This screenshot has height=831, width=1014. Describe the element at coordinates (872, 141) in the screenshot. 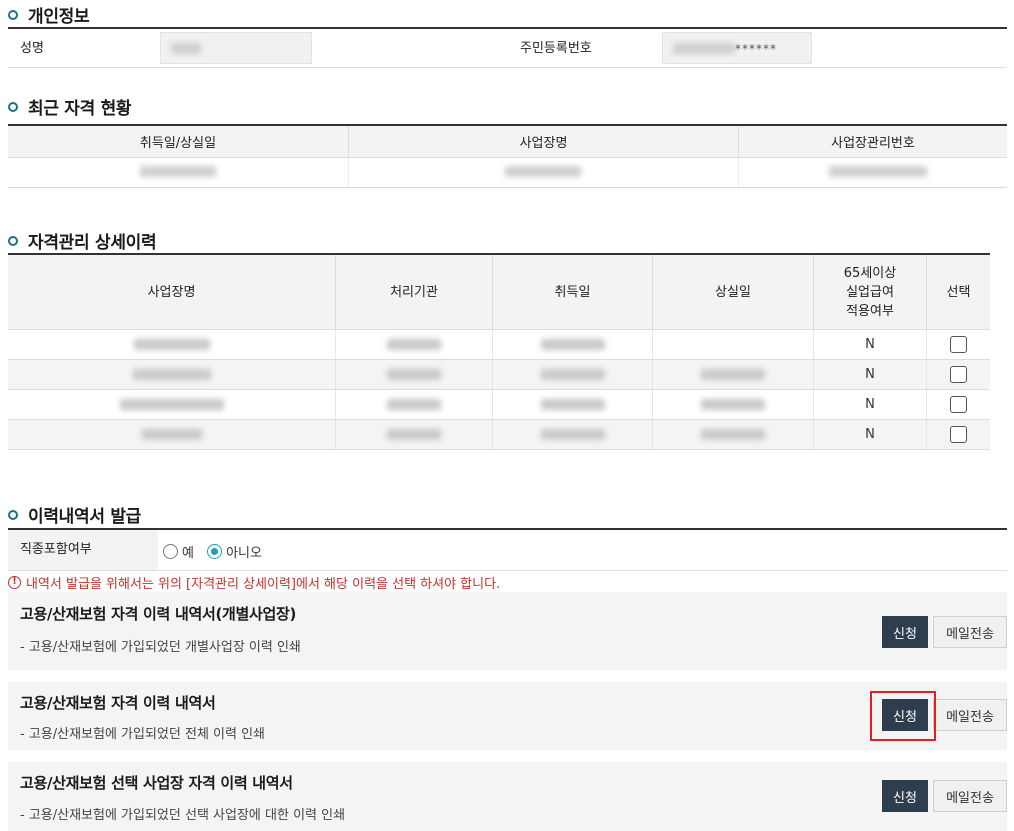

I see `col-workplace-number: 사업장관리번호` at that location.